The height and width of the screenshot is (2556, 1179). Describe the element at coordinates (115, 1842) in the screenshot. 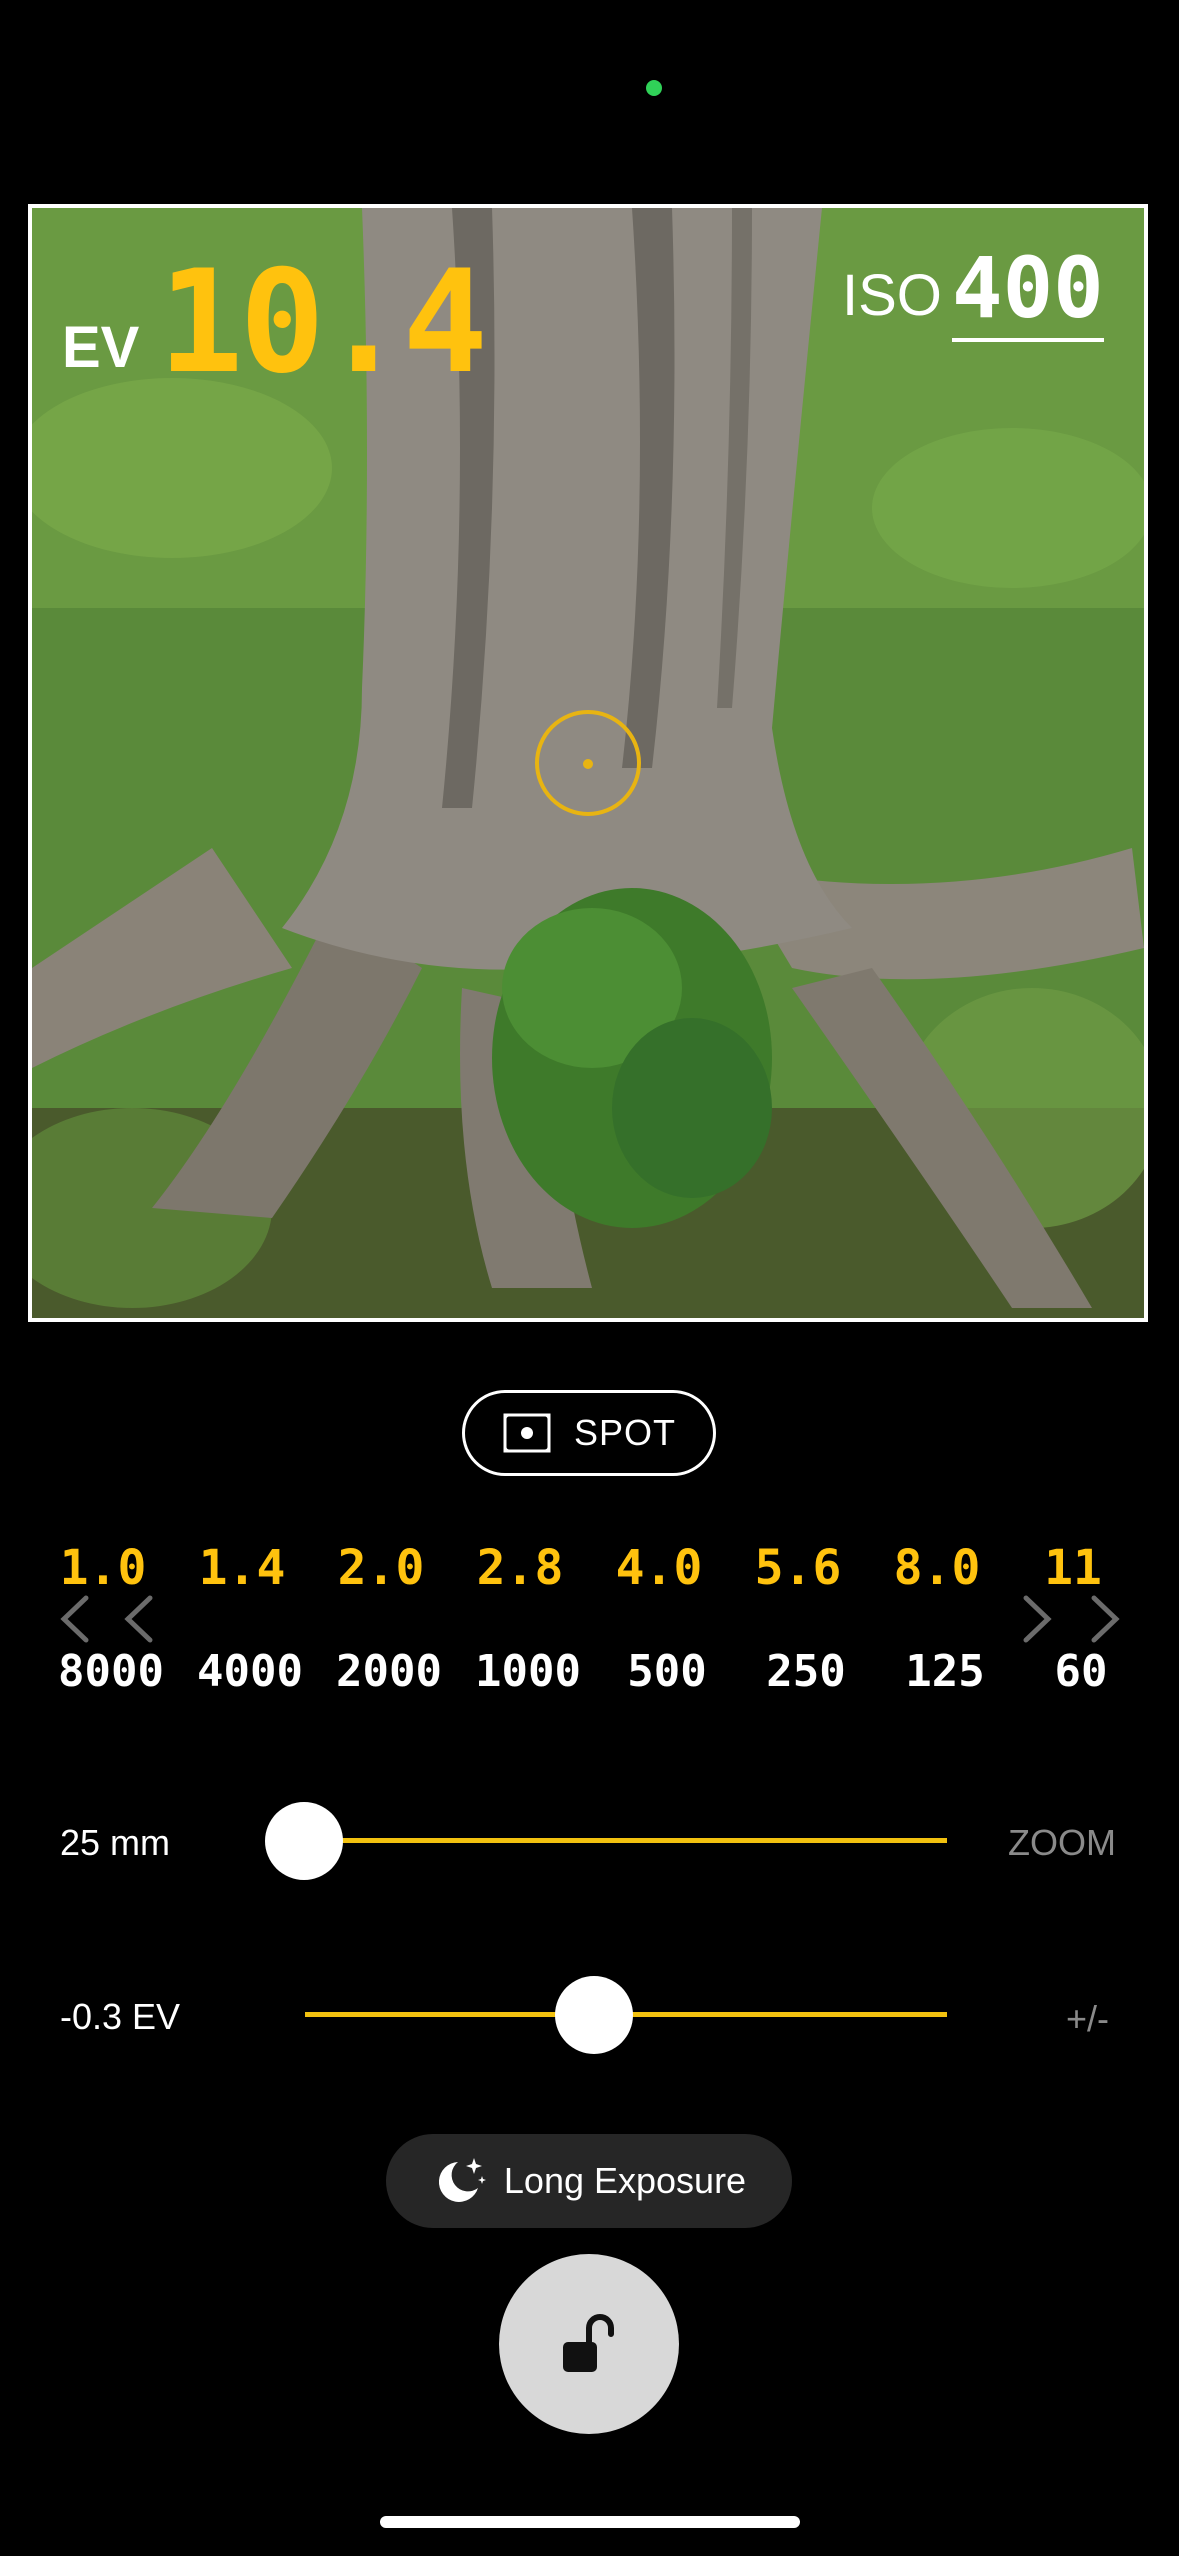

I see `zoom-value-label: 25 mm` at that location.